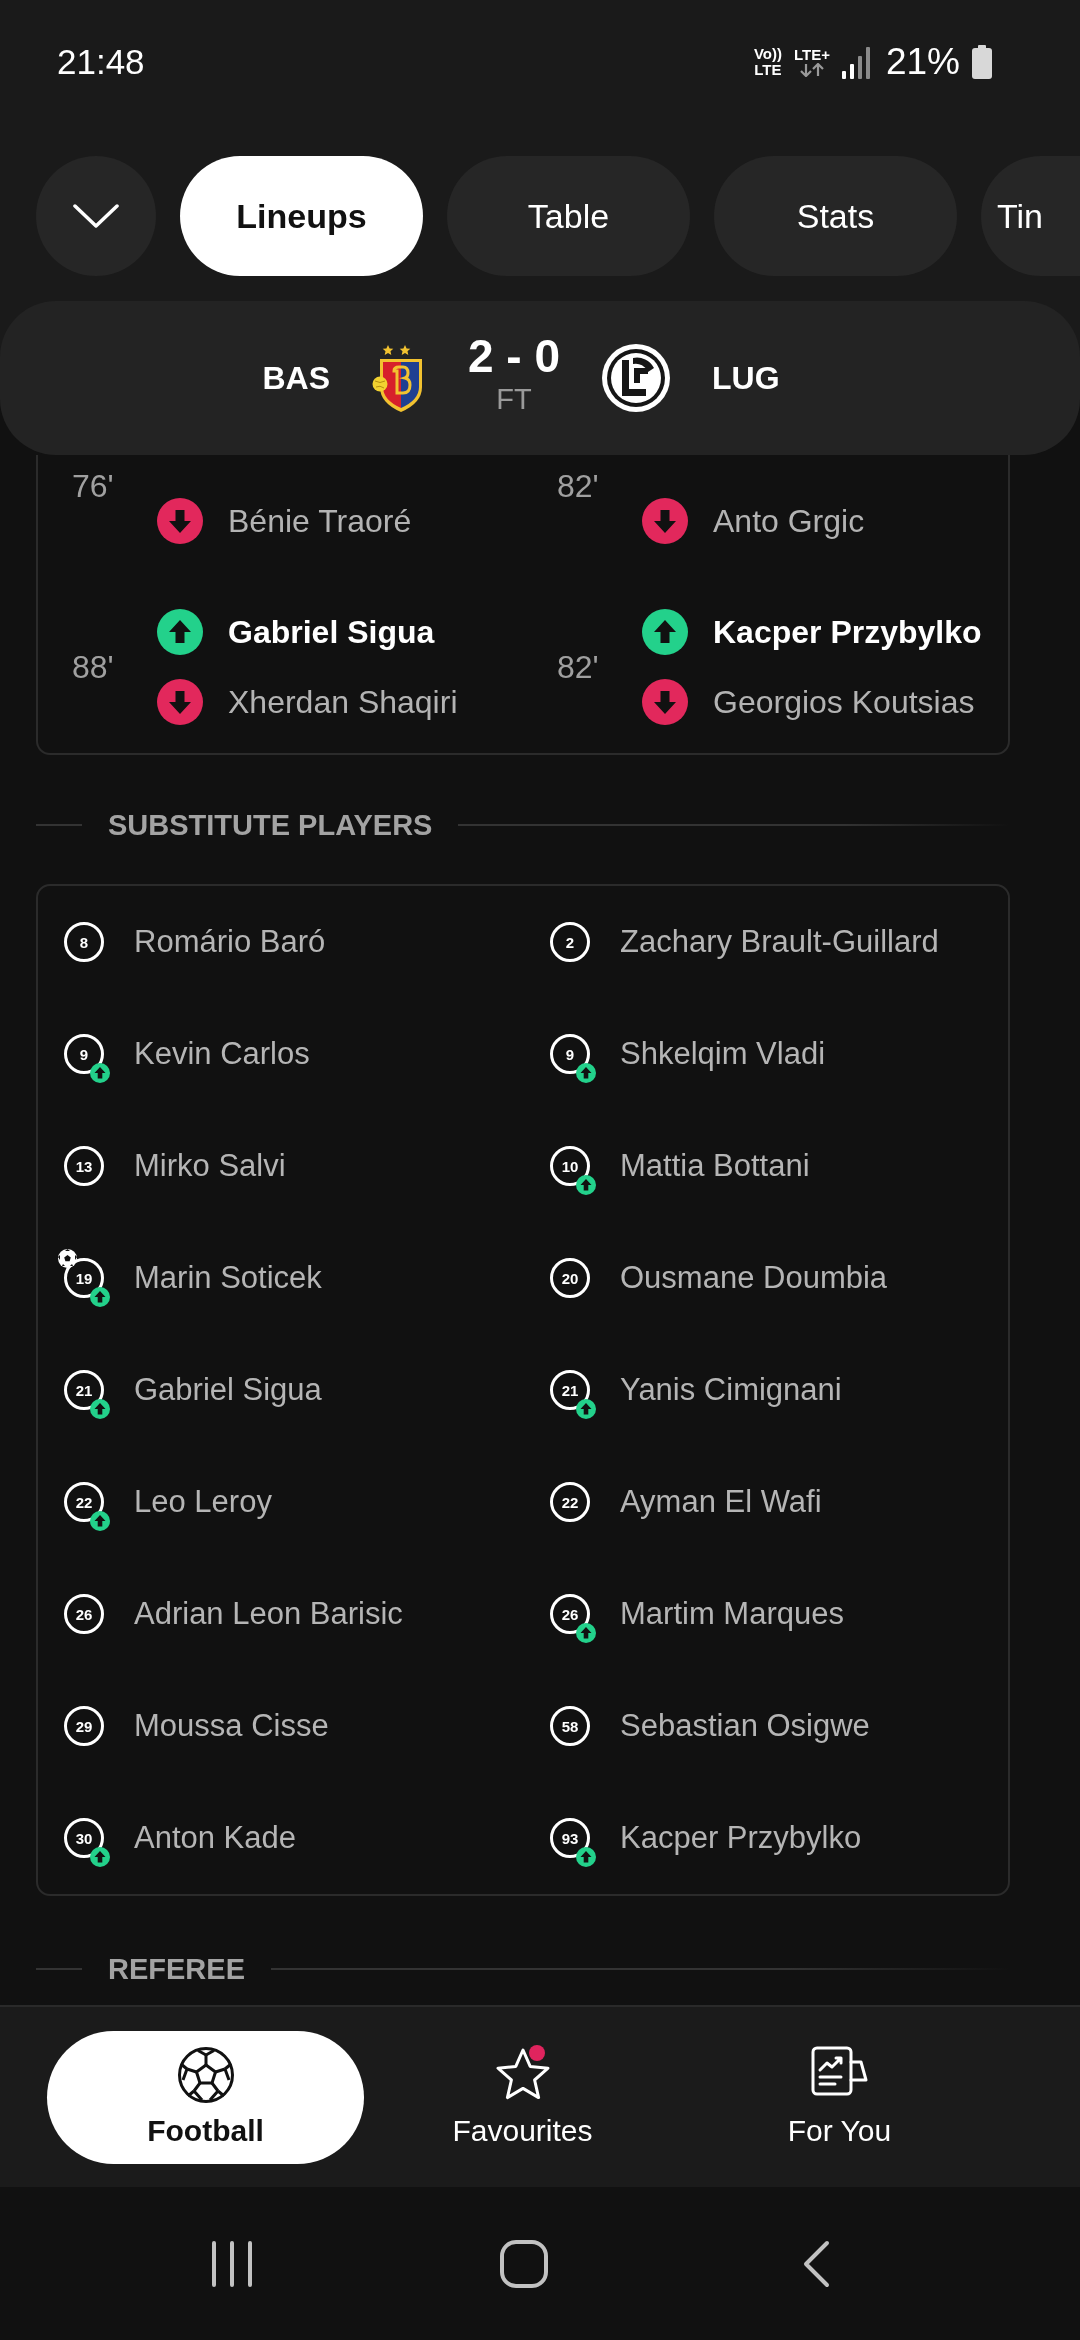  I want to click on match-status: FT, so click(514, 399).